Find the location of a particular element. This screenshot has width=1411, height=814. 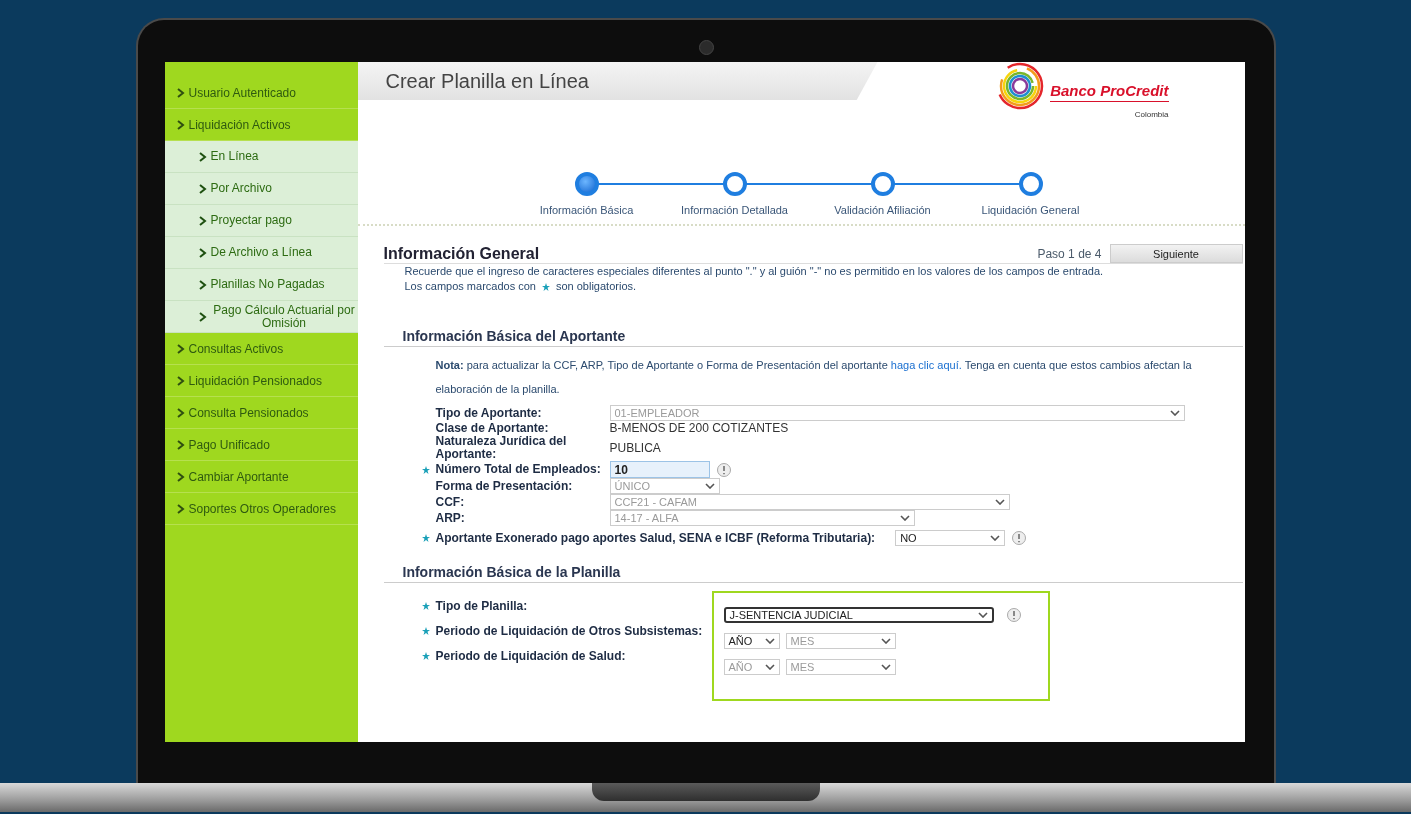

field-label: Aportante Exonerado pago aportes Salud, SENA e ICBF (Reforma Tributaria): is located at coordinates (655, 538).